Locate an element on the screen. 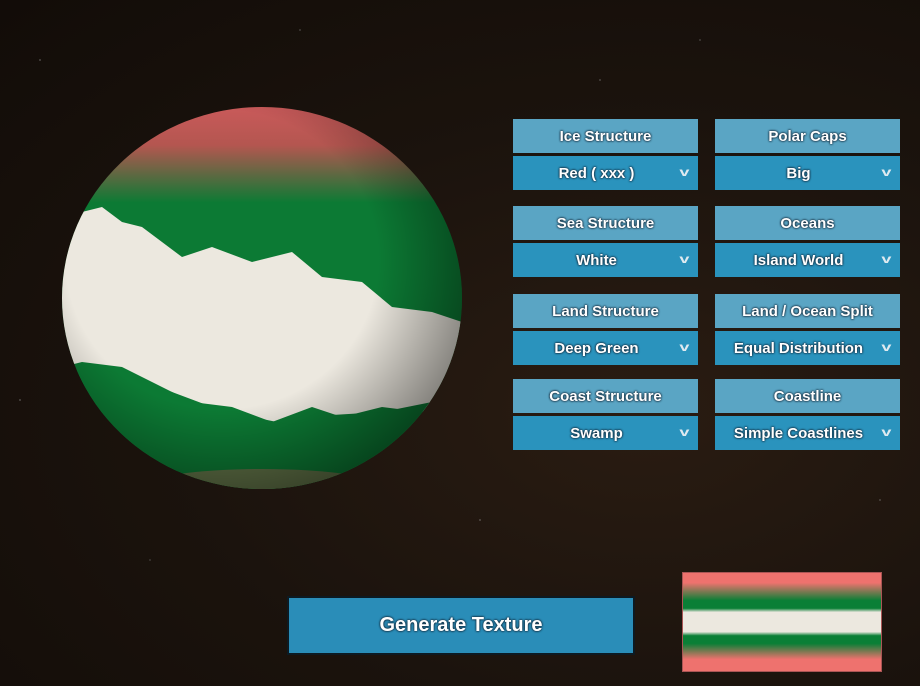 The width and height of the screenshot is (920, 686). texture-preview is located at coordinates (782, 622).